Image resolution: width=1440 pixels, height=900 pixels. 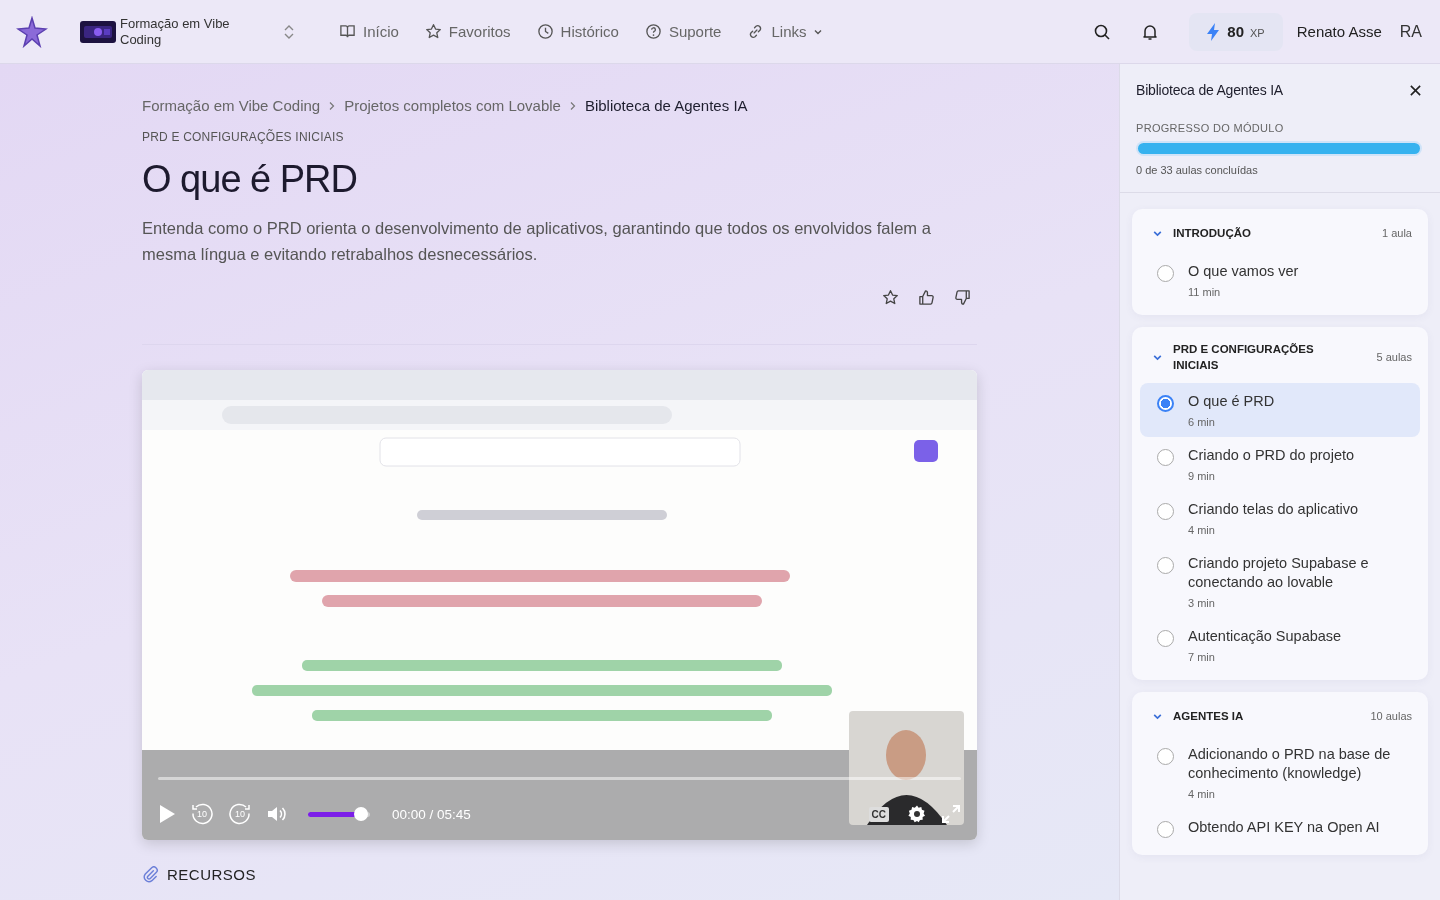 I want to click on lesson-name: Criando telas do aplicativo, so click(x=1273, y=509).